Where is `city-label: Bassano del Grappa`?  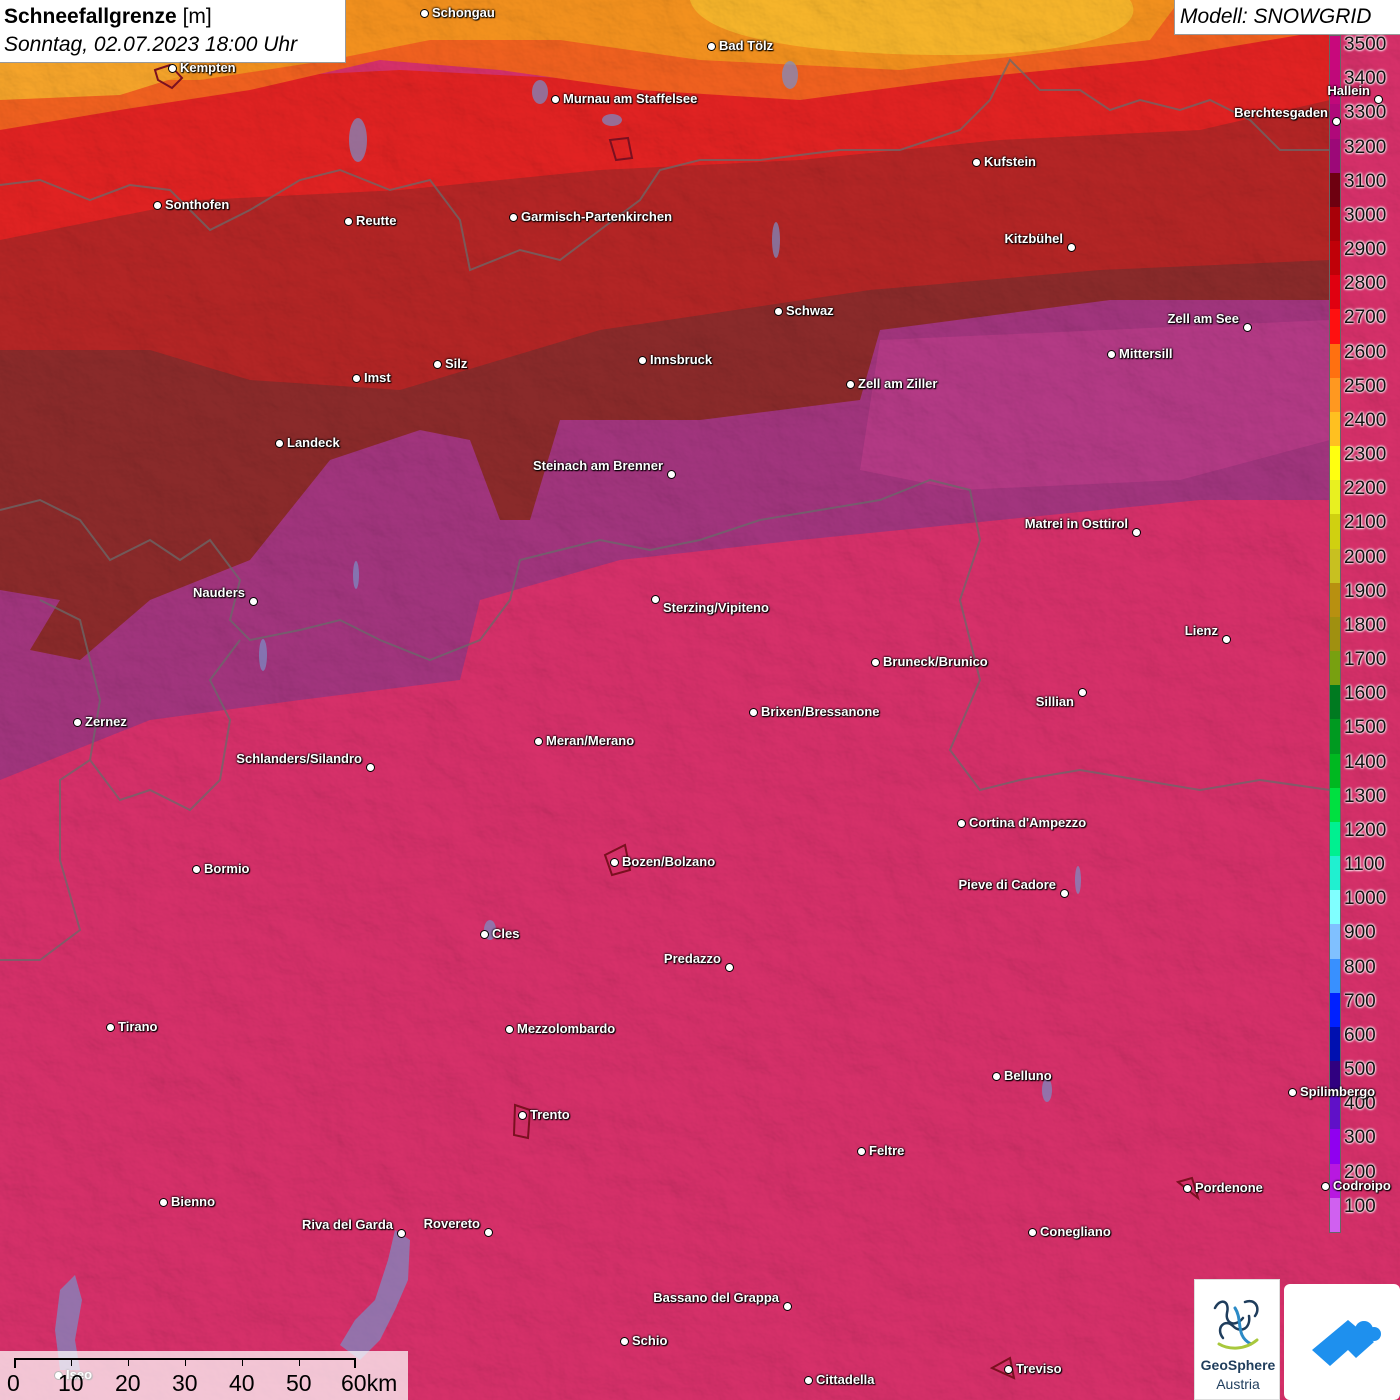
city-label: Bassano del Grappa is located at coordinates (716, 1297).